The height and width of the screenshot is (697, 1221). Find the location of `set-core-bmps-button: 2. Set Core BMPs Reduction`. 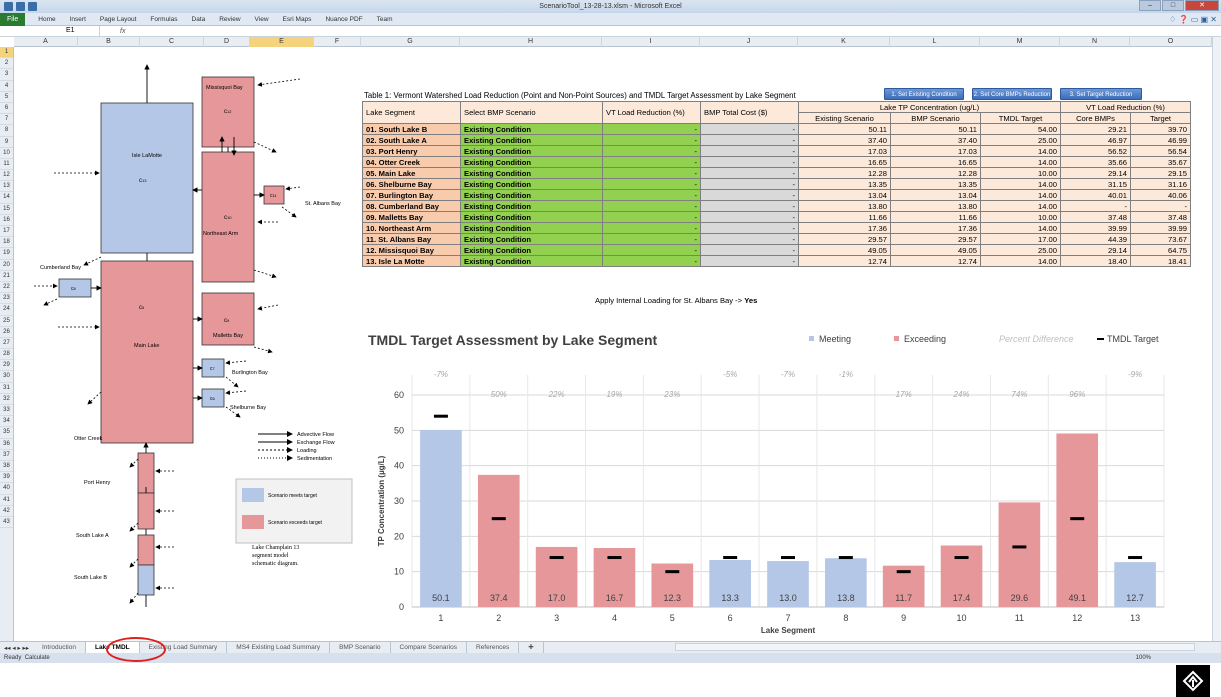

set-core-bmps-button: 2. Set Core BMPs Reduction is located at coordinates (1012, 94).